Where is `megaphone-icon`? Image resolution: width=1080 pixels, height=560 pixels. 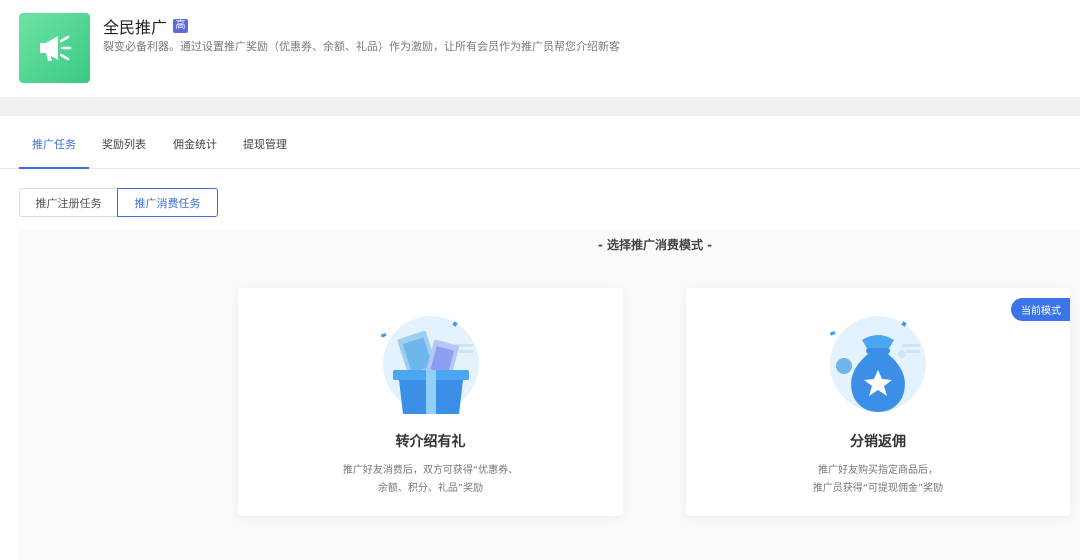
megaphone-icon is located at coordinates (55, 48).